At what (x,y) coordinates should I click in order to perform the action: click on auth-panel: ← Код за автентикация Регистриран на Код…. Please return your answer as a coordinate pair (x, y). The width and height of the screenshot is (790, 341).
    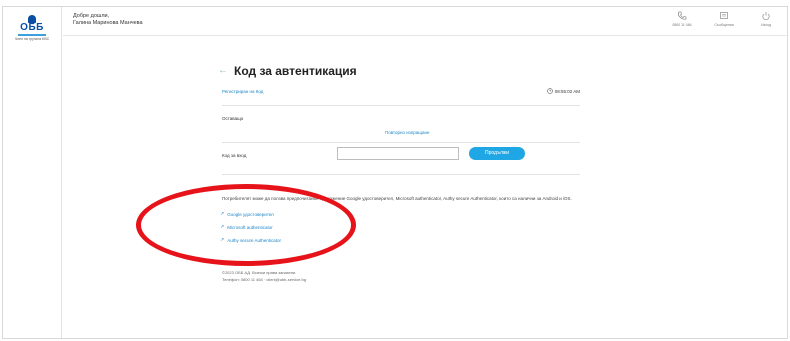
    Looking at the image, I should click on (400, 81).